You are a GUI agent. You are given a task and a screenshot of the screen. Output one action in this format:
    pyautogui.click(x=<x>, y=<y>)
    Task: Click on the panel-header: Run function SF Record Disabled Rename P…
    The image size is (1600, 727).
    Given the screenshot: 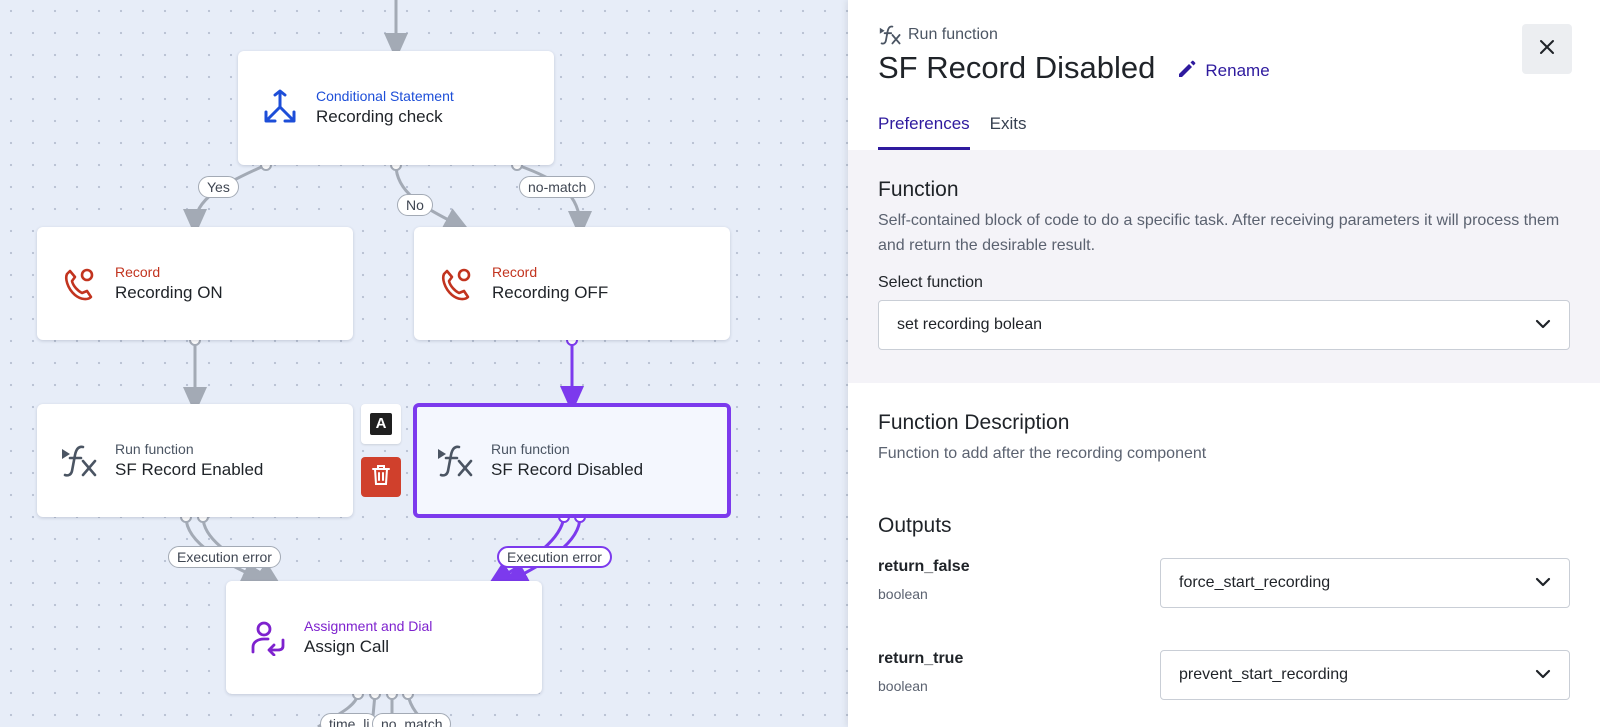 What is the action you would take?
    pyautogui.click(x=1224, y=75)
    